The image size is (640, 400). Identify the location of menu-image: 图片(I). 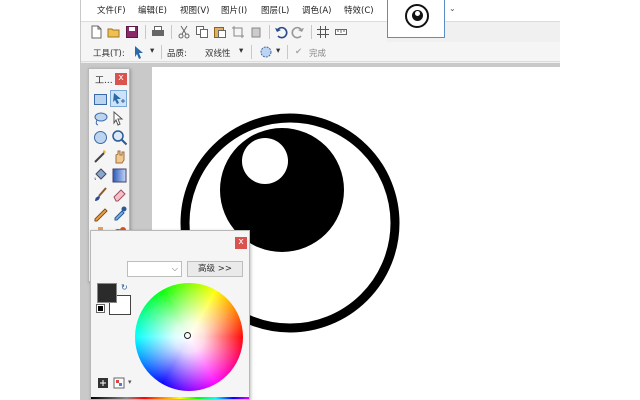
(234, 11).